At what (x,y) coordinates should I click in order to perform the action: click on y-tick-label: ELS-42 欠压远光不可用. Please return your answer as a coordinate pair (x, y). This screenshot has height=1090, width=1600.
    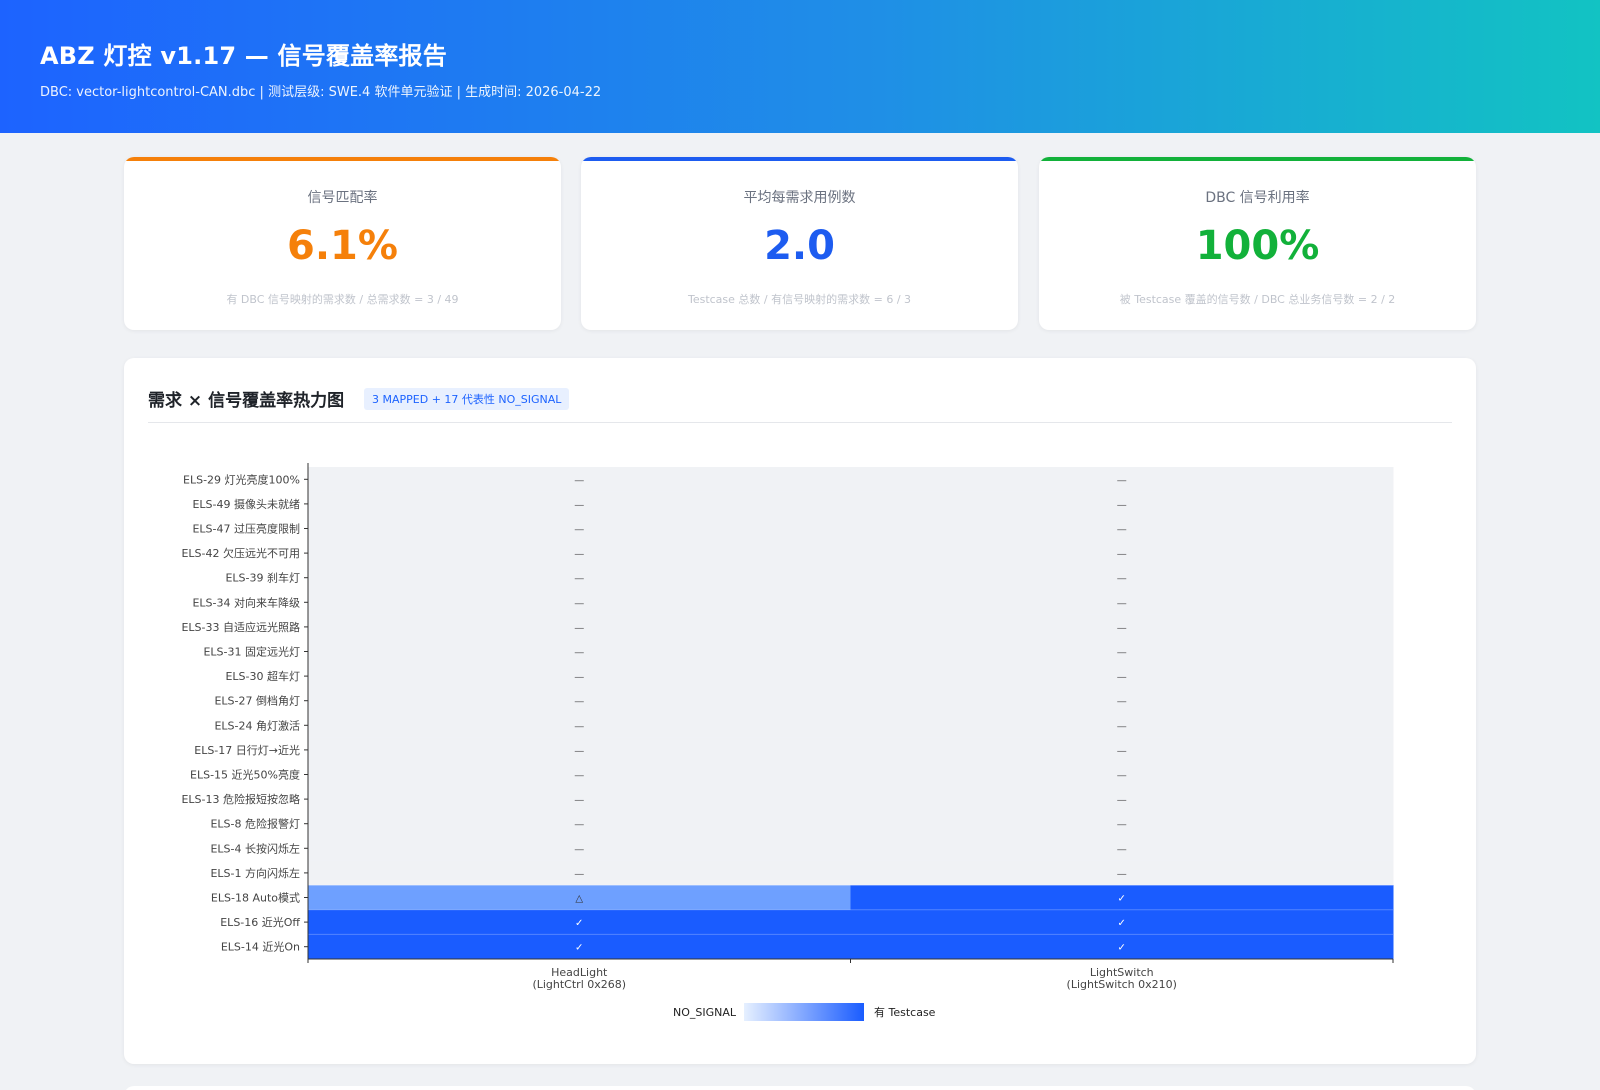
    Looking at the image, I should click on (240, 553).